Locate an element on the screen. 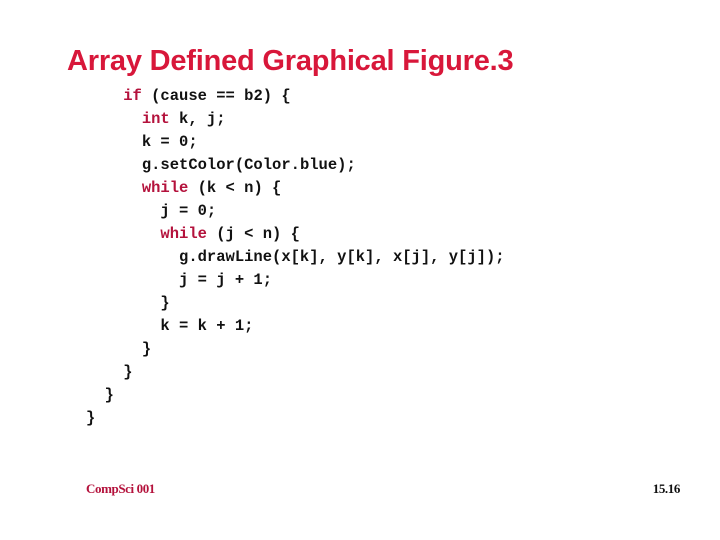  code-line: while (k < n) { is located at coordinates (295, 188).